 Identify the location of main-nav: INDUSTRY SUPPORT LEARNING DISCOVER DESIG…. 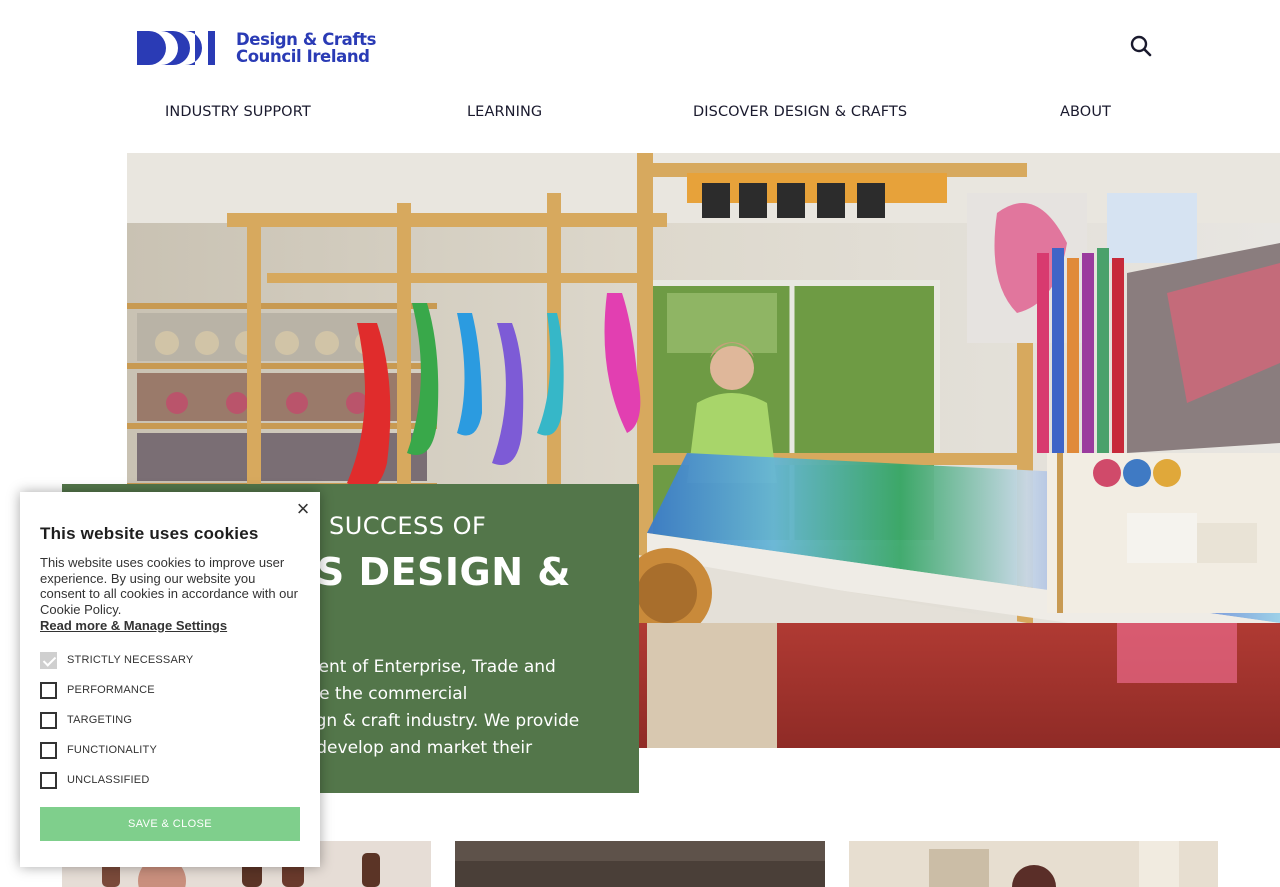
(640, 116).